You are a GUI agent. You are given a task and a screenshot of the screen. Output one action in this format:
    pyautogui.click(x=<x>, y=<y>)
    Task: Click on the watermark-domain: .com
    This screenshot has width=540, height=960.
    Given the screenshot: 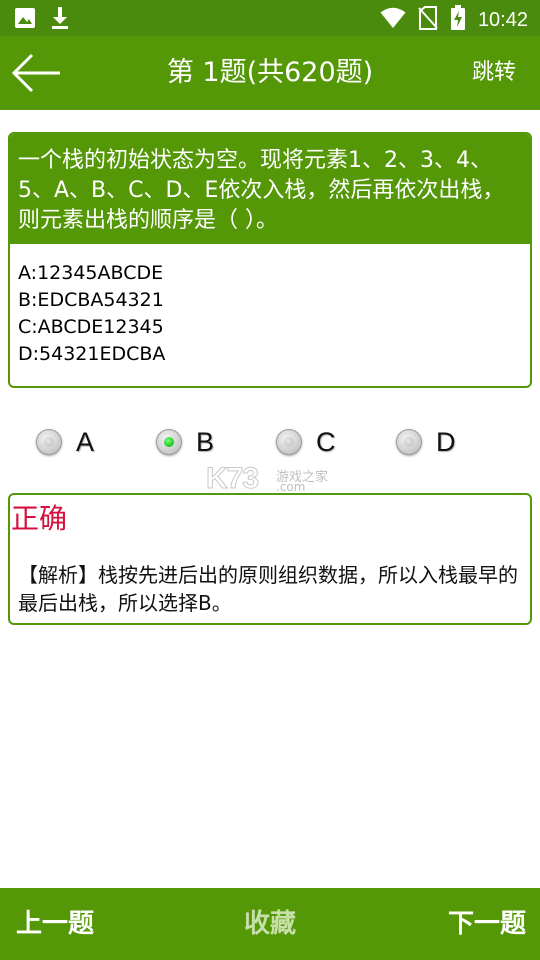 What is the action you would take?
    pyautogui.click(x=291, y=487)
    